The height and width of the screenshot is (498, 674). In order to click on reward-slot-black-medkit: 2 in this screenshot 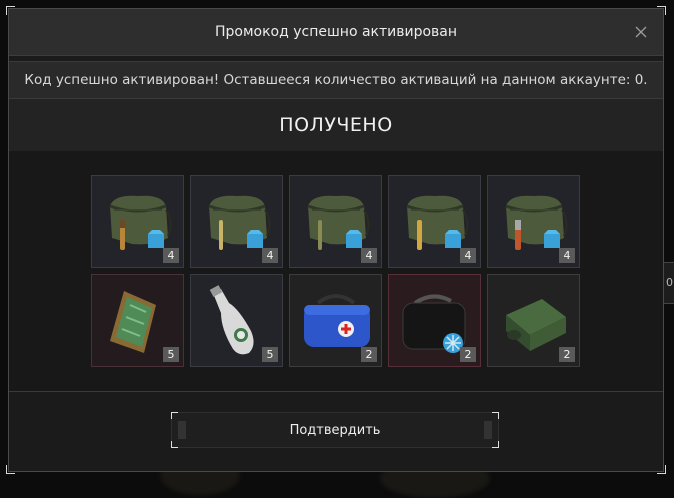, I will do `click(434, 320)`.